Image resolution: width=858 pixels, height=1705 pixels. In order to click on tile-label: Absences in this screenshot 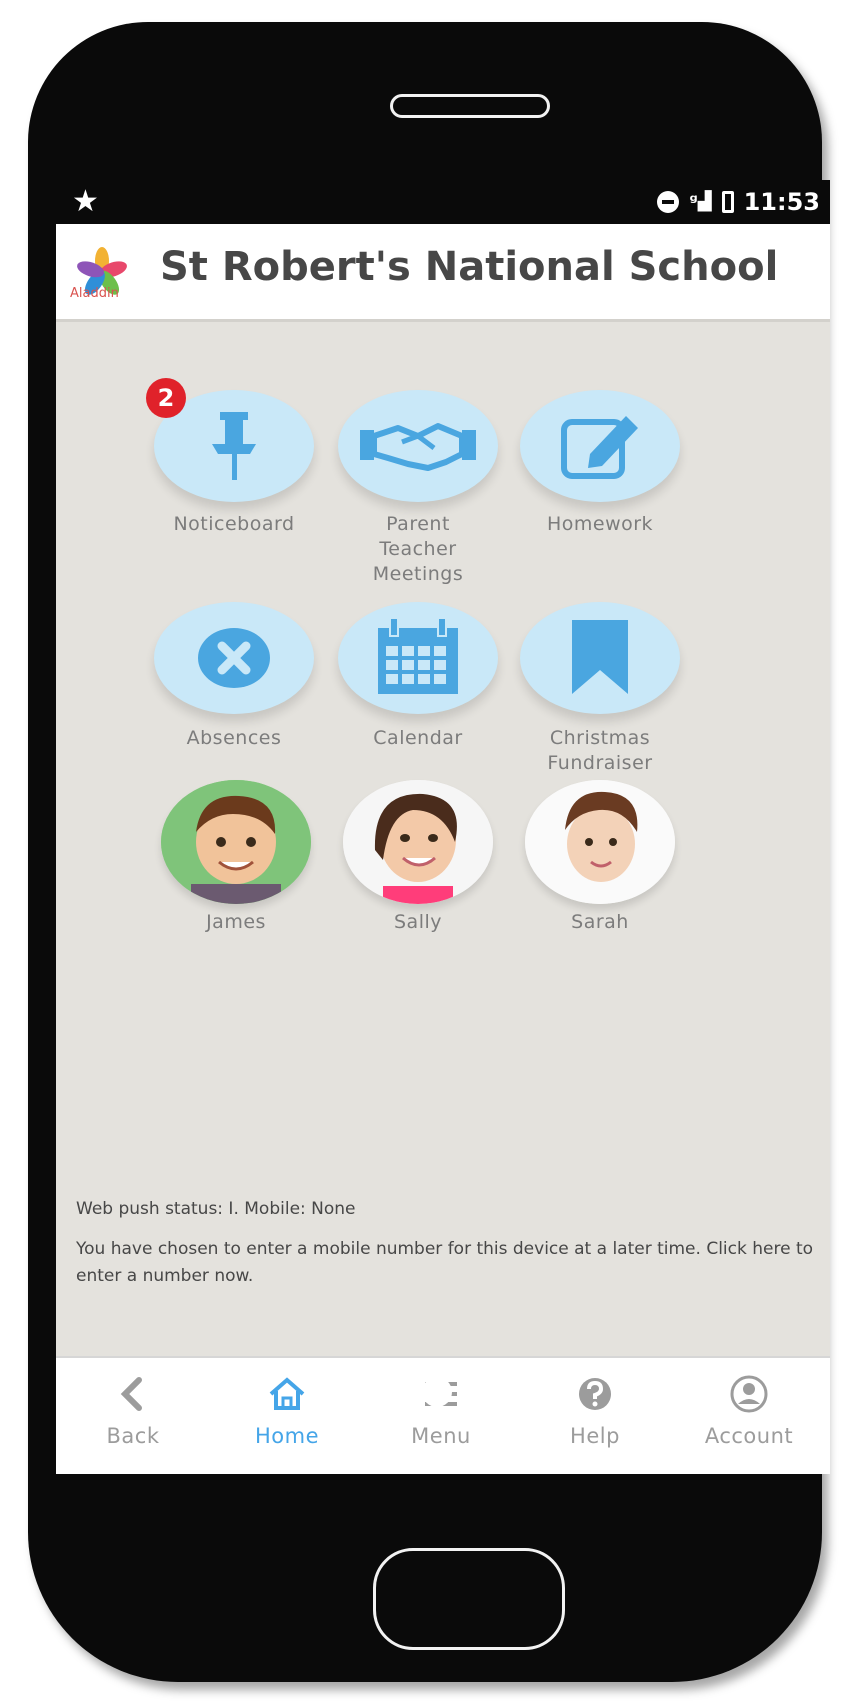, I will do `click(234, 738)`.